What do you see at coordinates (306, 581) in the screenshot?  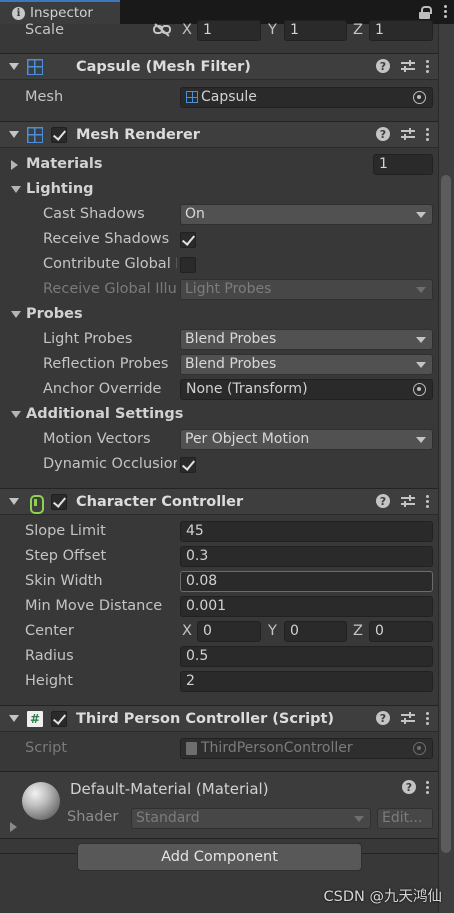 I see `skin-width-field: 0.08` at bounding box center [306, 581].